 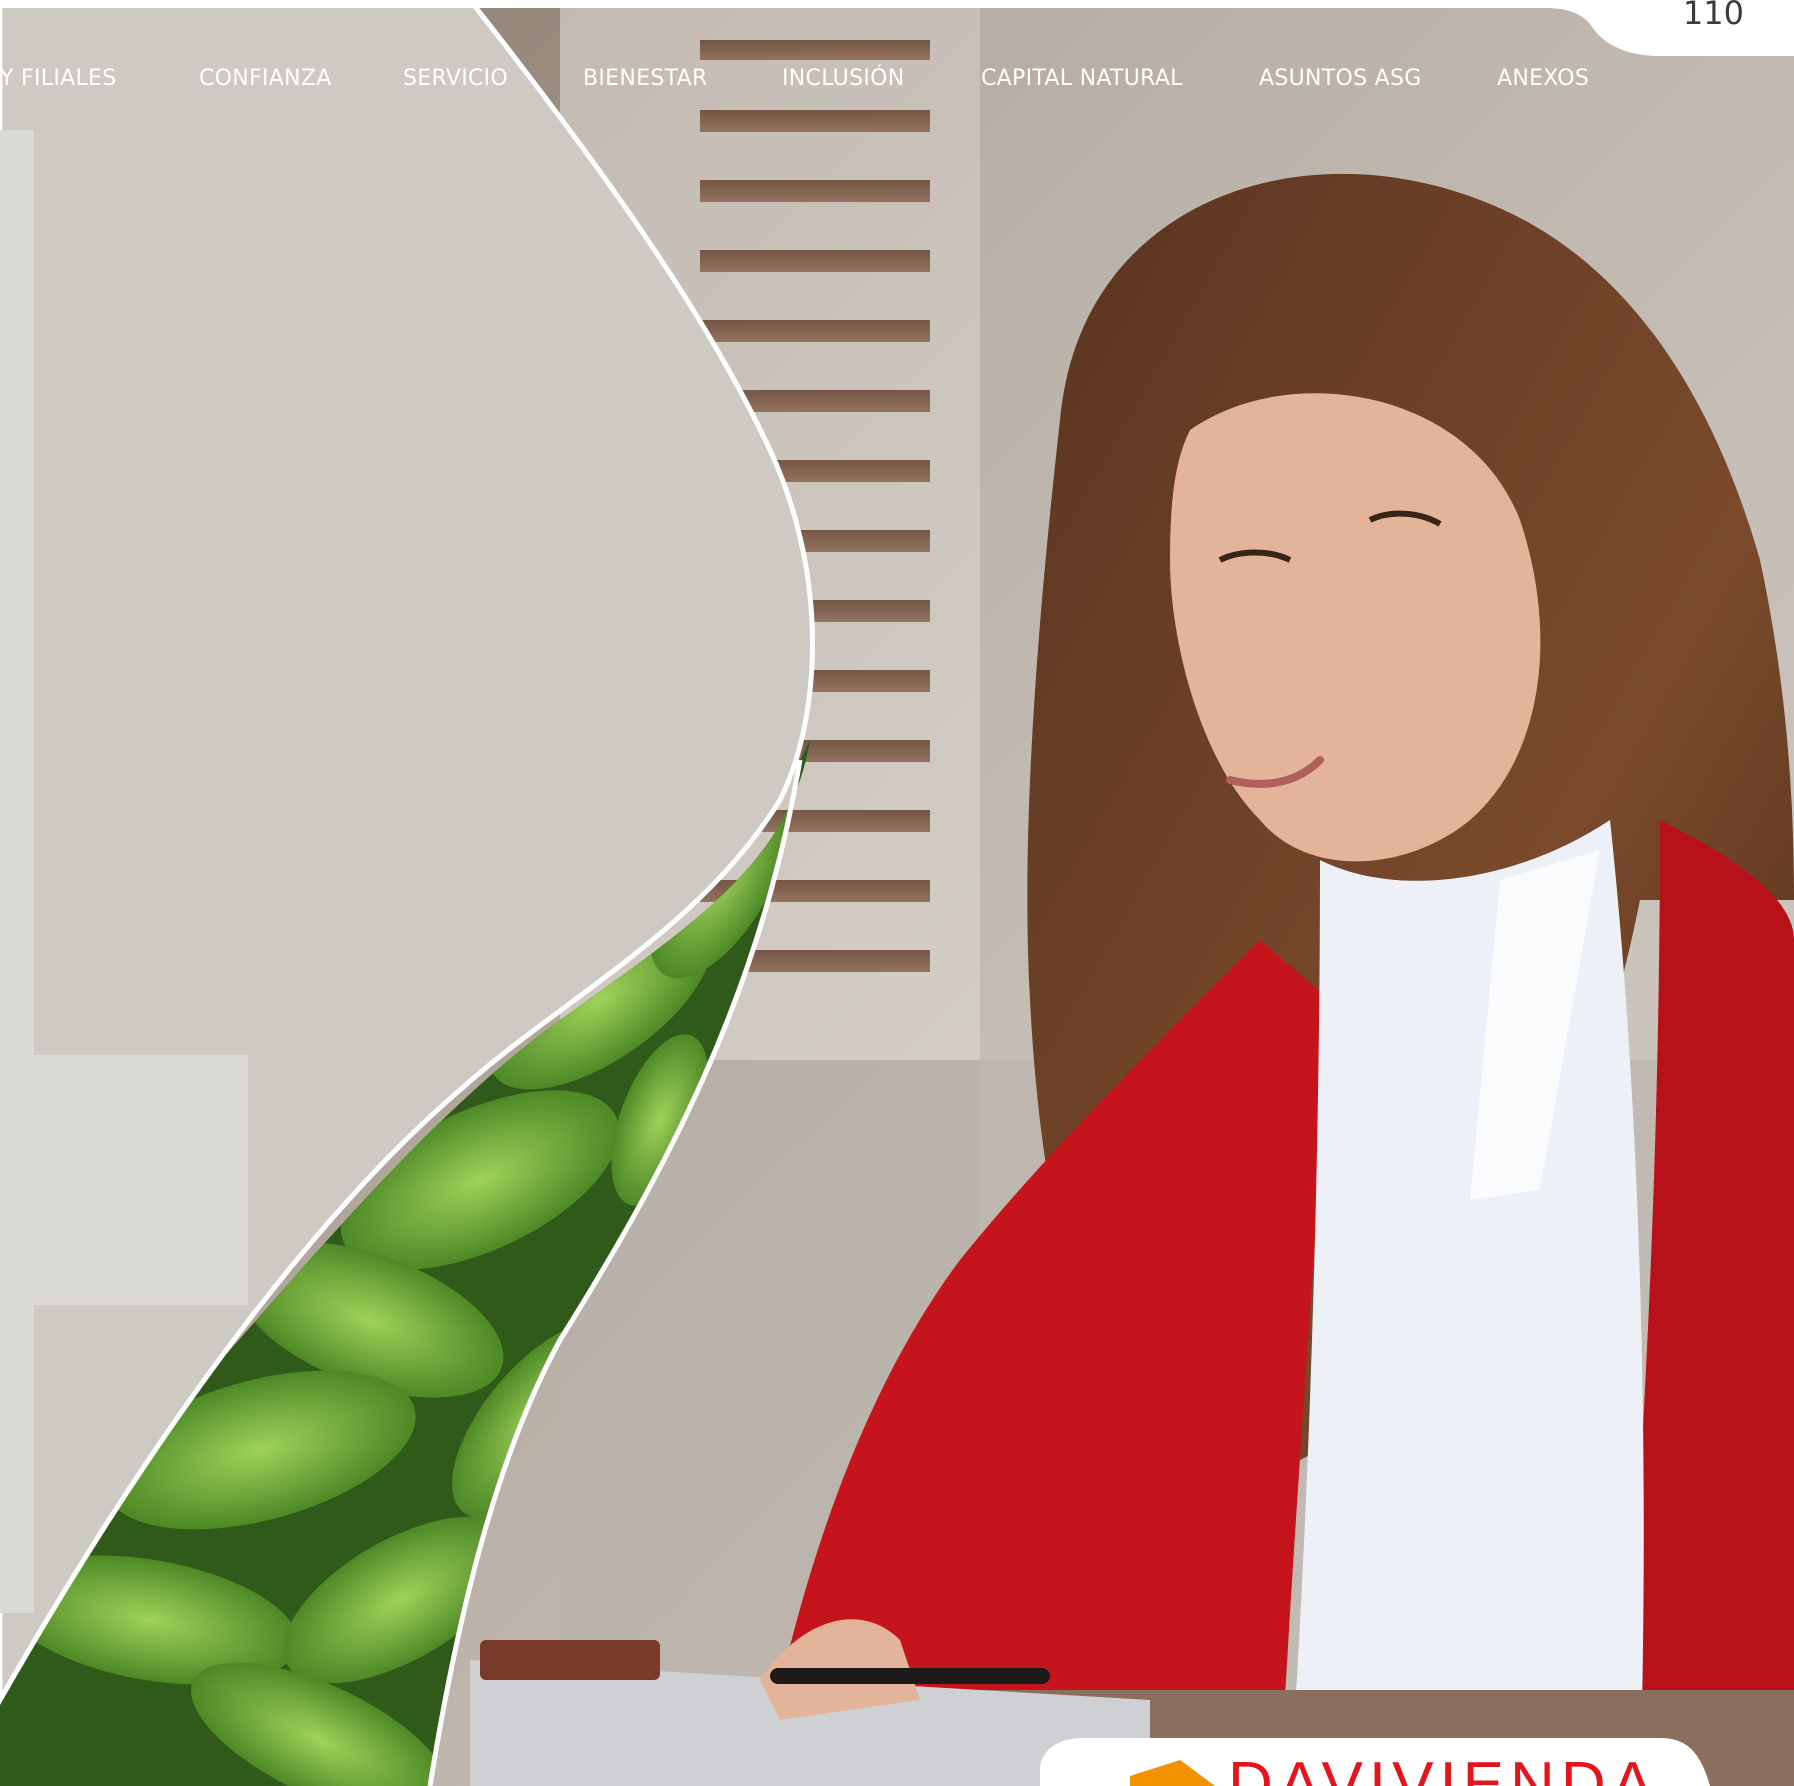 What do you see at coordinates (1082, 78) in the screenshot?
I see `nav-item-capital-natural: CAPITAL NATURAL` at bounding box center [1082, 78].